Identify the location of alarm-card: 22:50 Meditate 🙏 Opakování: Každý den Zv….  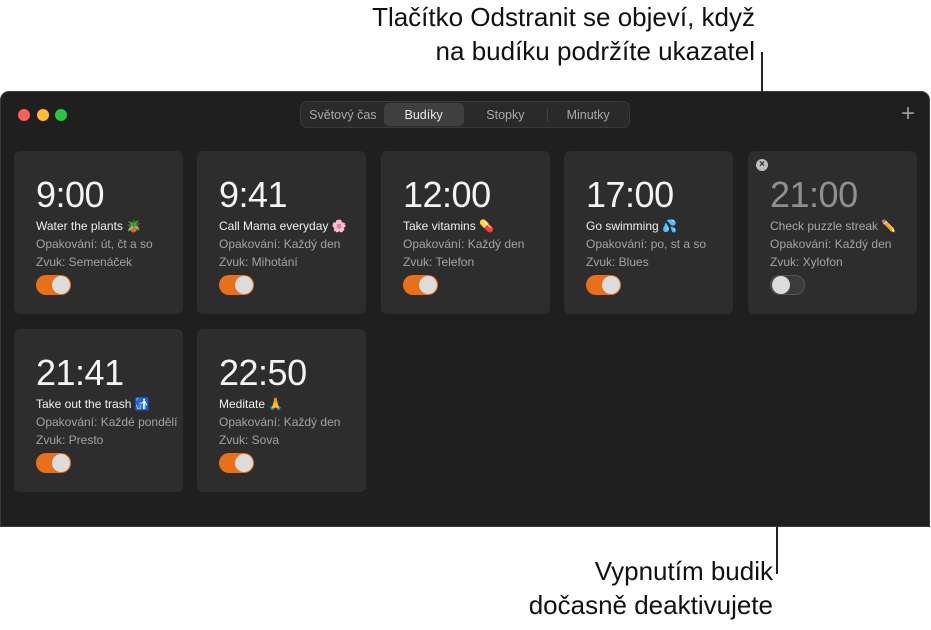
(281, 410).